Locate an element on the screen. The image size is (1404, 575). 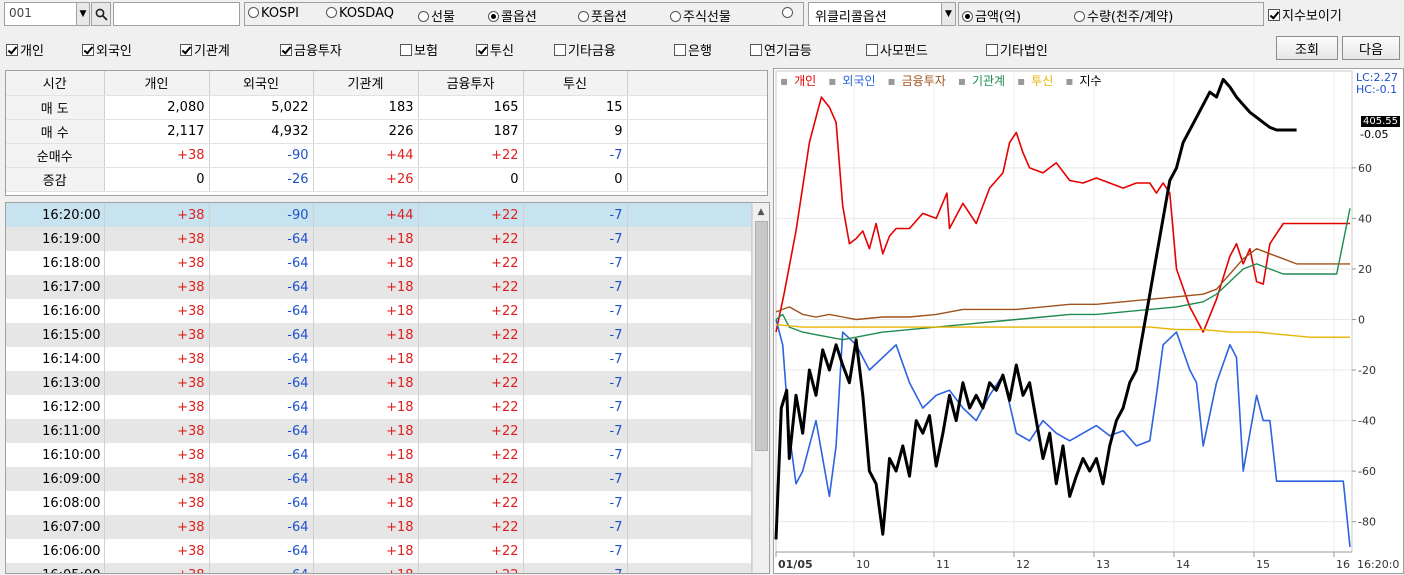
market-radio-kospi: KOSPI is located at coordinates (273, 13).